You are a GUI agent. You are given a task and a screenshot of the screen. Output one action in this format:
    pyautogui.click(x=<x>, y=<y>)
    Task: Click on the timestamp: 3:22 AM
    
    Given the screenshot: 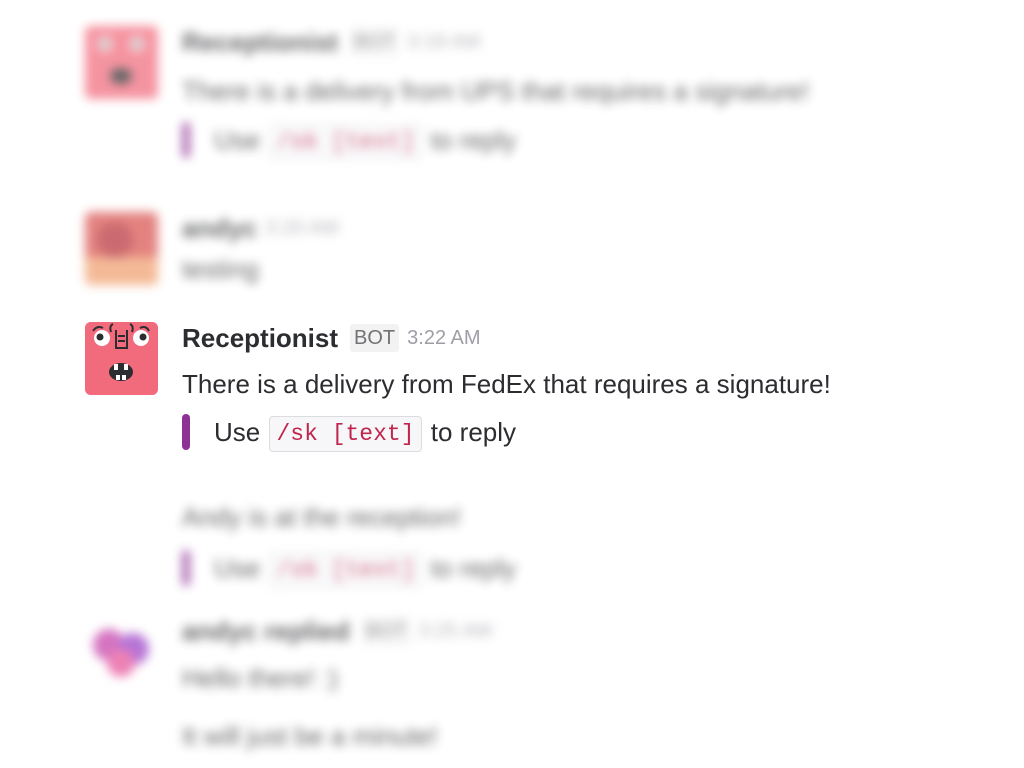 What is the action you would take?
    pyautogui.click(x=443, y=338)
    